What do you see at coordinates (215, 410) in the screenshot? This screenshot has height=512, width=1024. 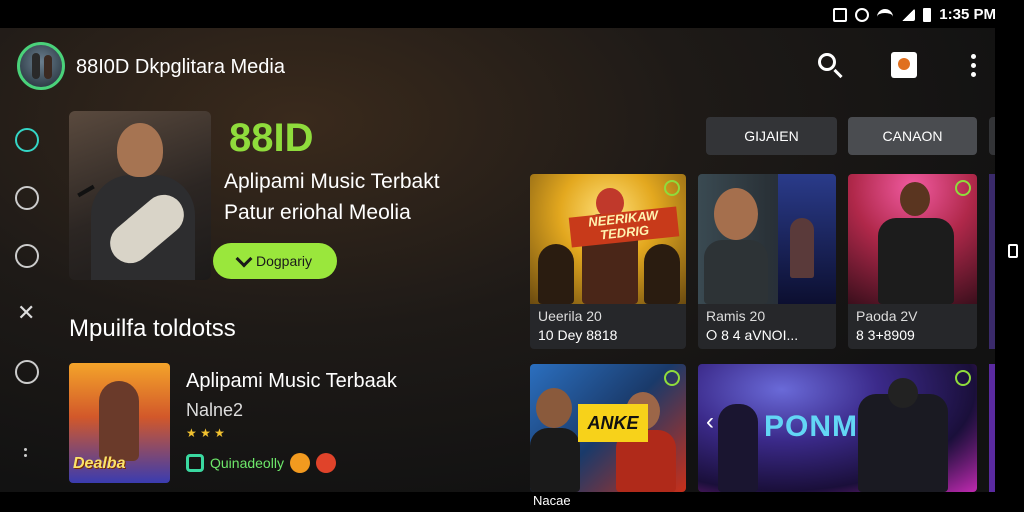 I see `list-item-subtitle: Nalne2` at bounding box center [215, 410].